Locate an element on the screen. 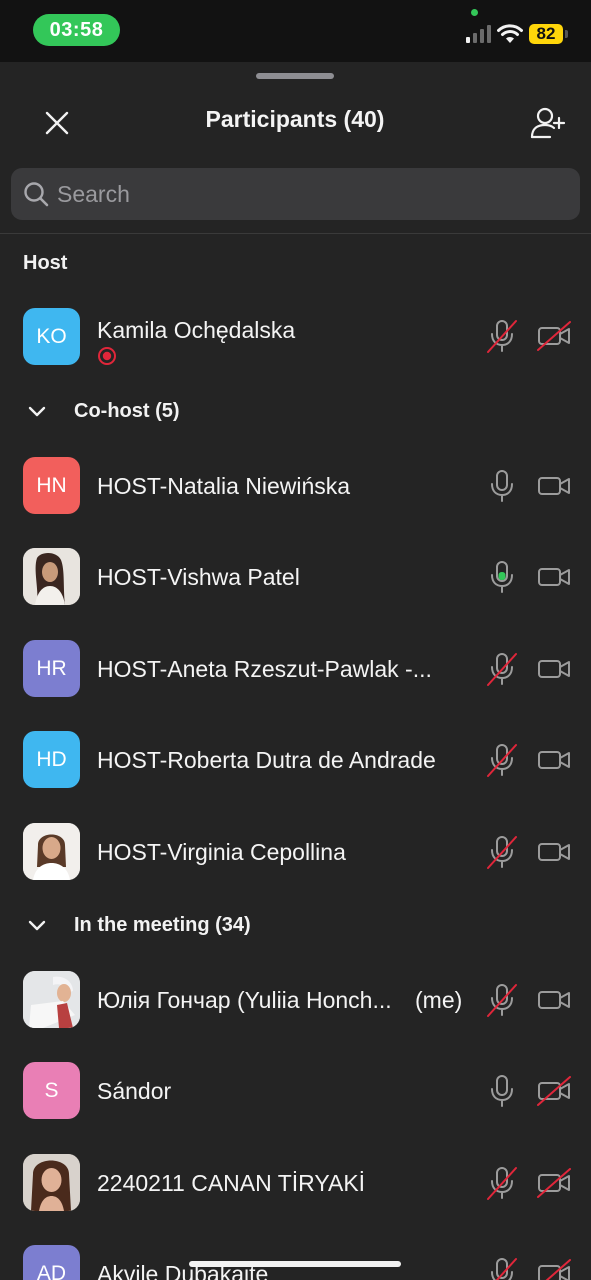  close-icon is located at coordinates (57, 123).